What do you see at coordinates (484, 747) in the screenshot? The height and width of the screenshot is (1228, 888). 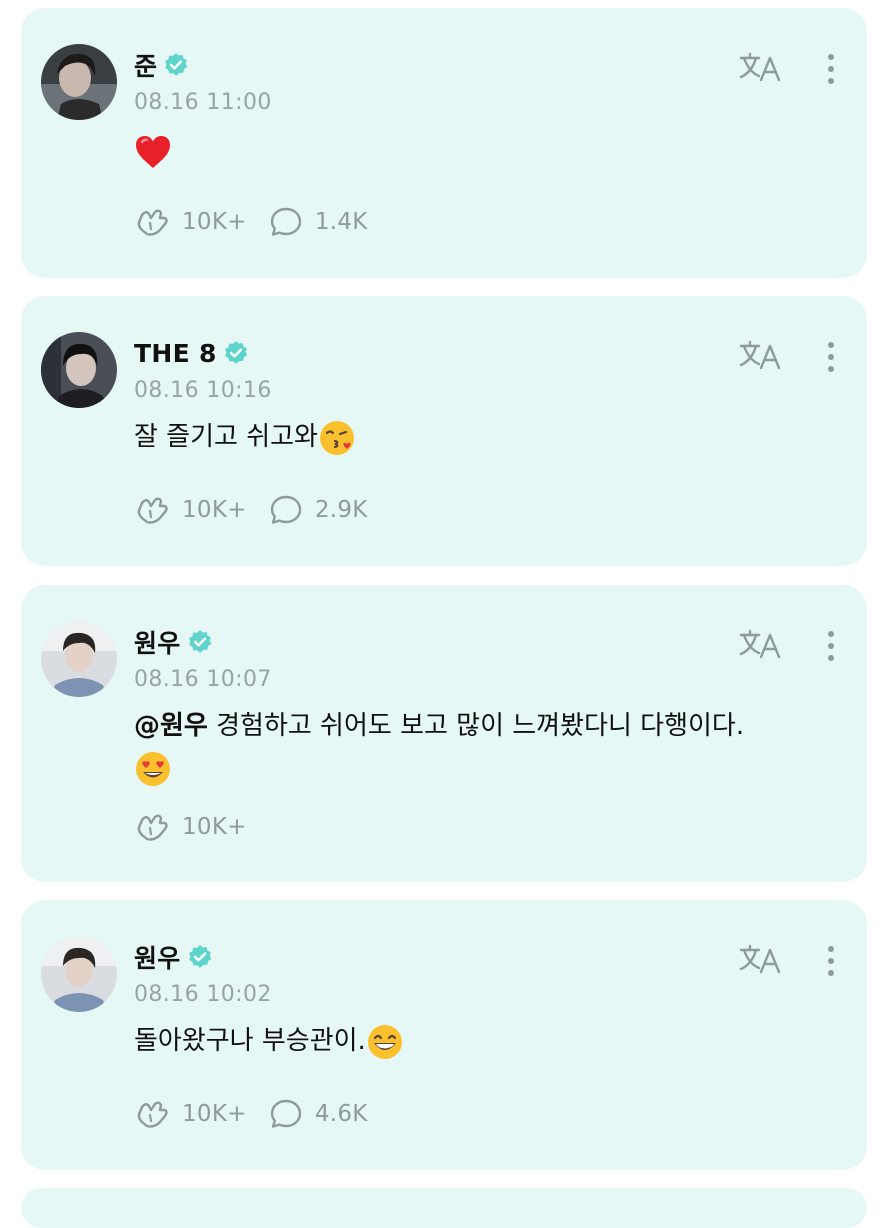 I see `post-content: @원우 경험하고 쉬어도 보고 많이 느껴봤다니 다행이다.` at bounding box center [484, 747].